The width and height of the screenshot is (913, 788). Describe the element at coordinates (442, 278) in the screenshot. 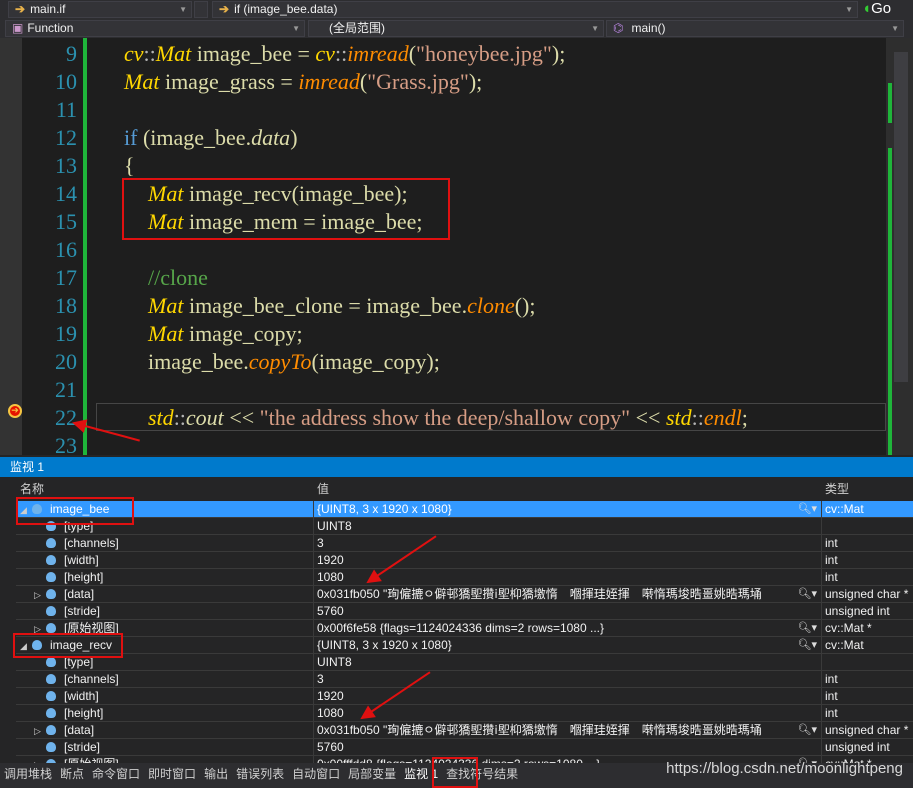

I see `code-line: 17 //clone` at that location.